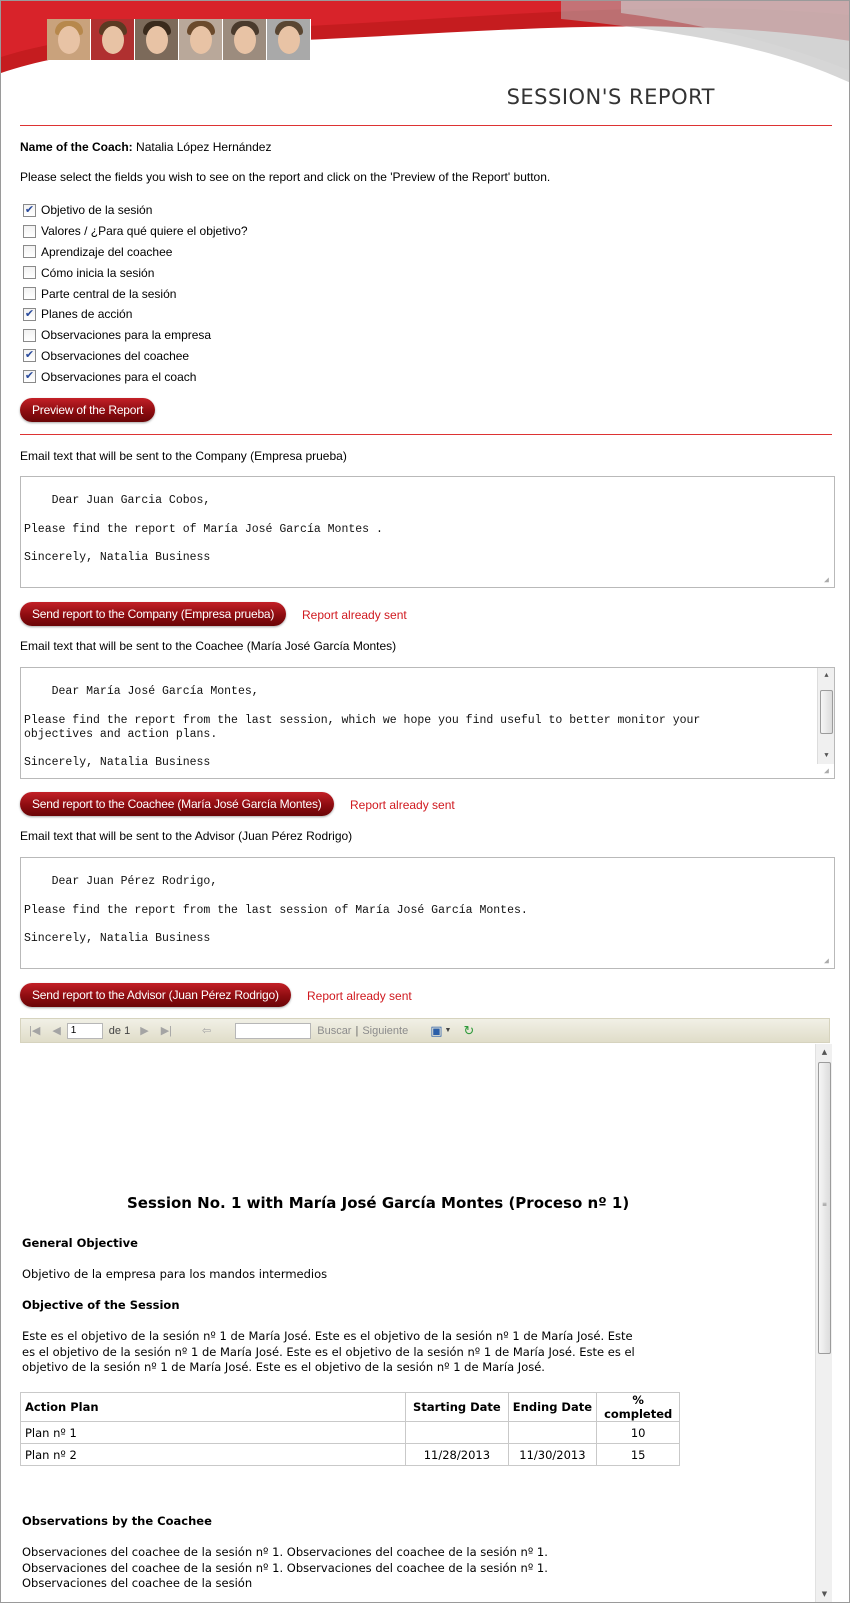 The width and height of the screenshot is (850, 1603). I want to click on field-checkbox-row: ✔ Objetivo de la sesión, so click(135, 210).